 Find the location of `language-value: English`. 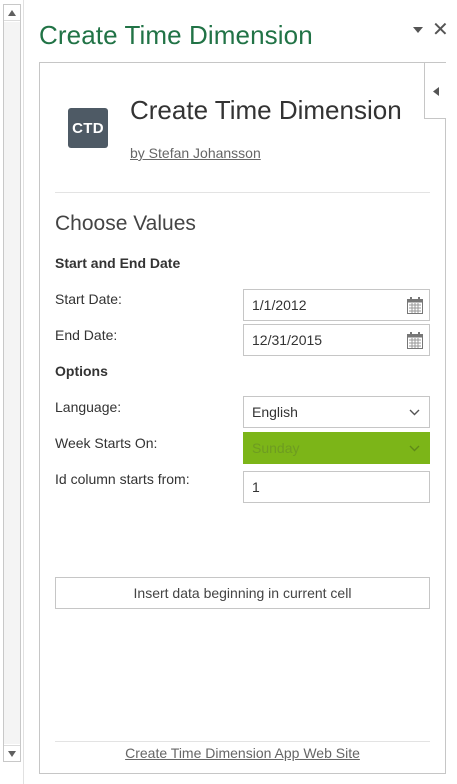

language-value: English is located at coordinates (275, 412).